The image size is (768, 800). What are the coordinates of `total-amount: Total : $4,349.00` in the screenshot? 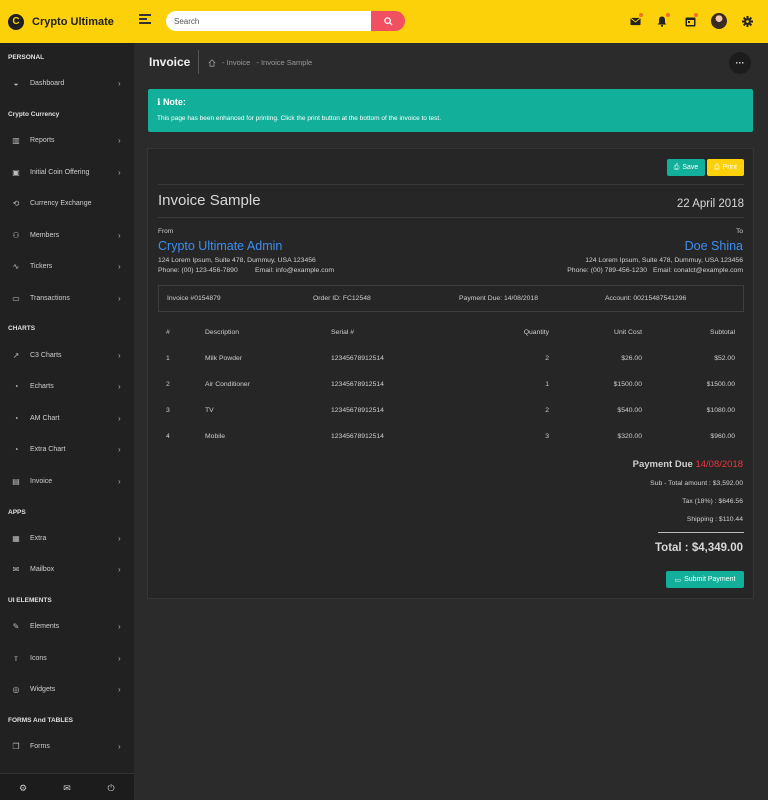 It's located at (699, 548).